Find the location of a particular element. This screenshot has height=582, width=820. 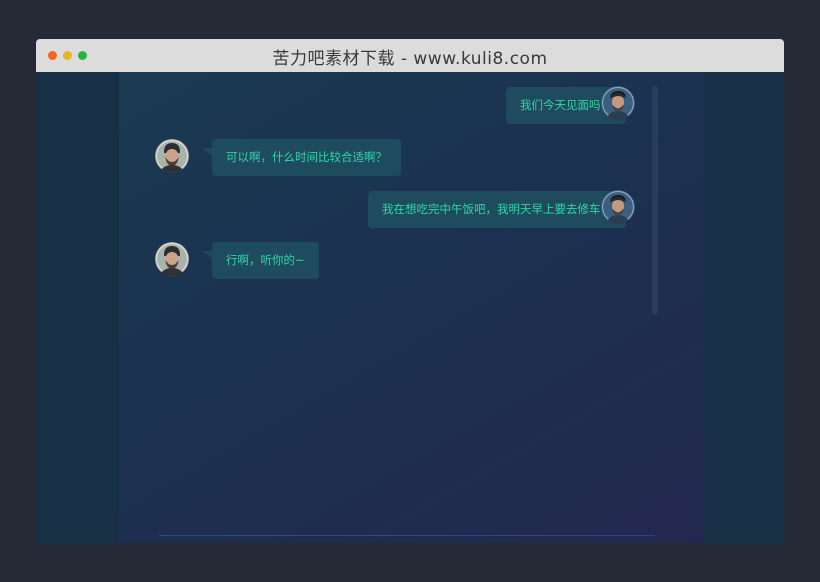

chat-scrollbar is located at coordinates (655, 200).